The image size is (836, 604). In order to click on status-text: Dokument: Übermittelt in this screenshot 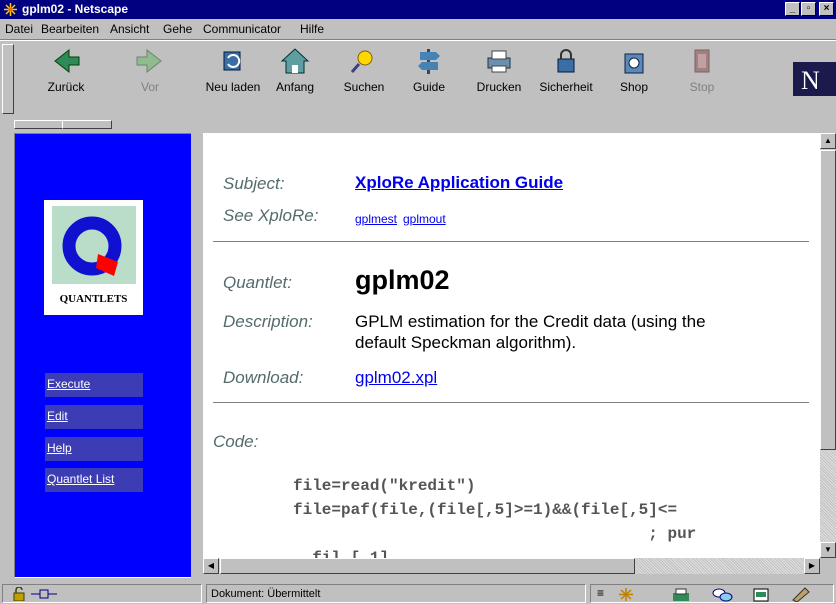, I will do `click(266, 594)`.